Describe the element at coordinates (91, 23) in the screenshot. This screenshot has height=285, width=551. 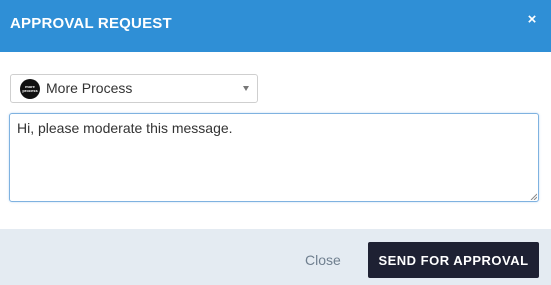
I see `dialog-title: APPROVAL REQUEST` at that location.